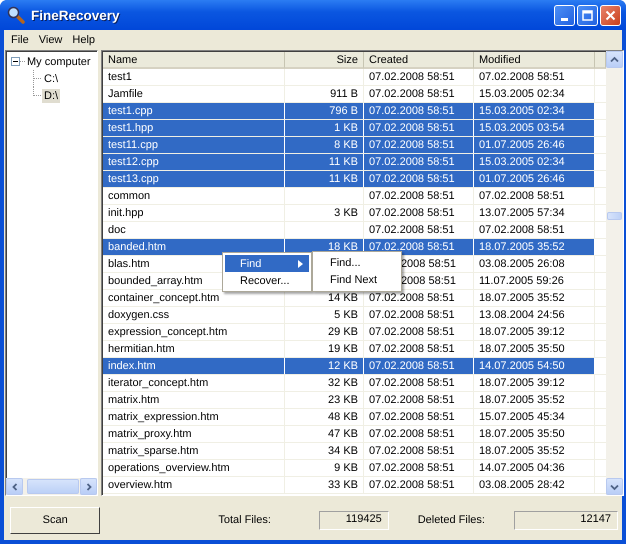 The height and width of the screenshot is (544, 626). Describe the element at coordinates (324, 366) in the screenshot. I see `table-cell: 12 KB` at that location.